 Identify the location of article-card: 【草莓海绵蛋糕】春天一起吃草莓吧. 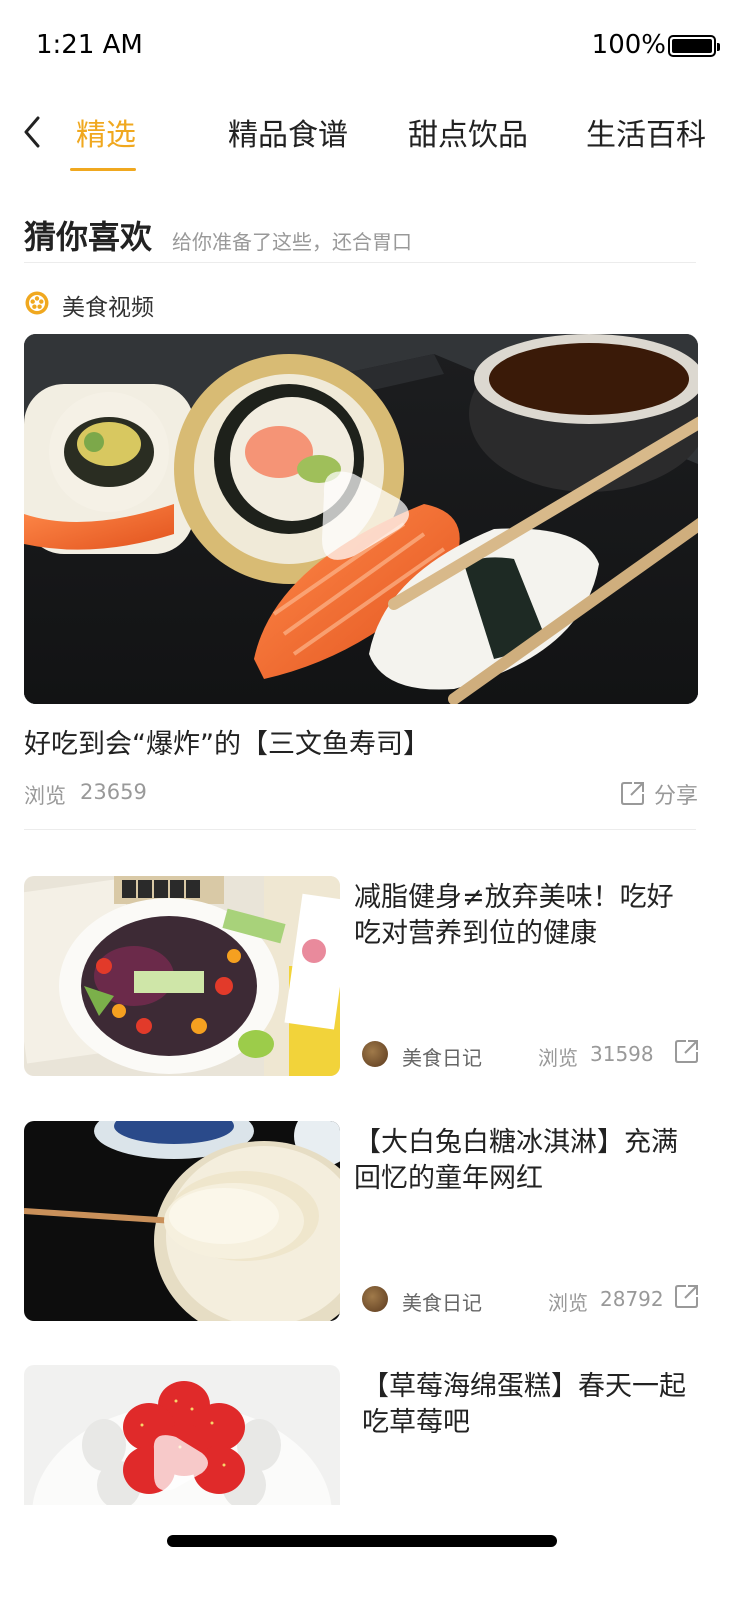
(374, 1435).